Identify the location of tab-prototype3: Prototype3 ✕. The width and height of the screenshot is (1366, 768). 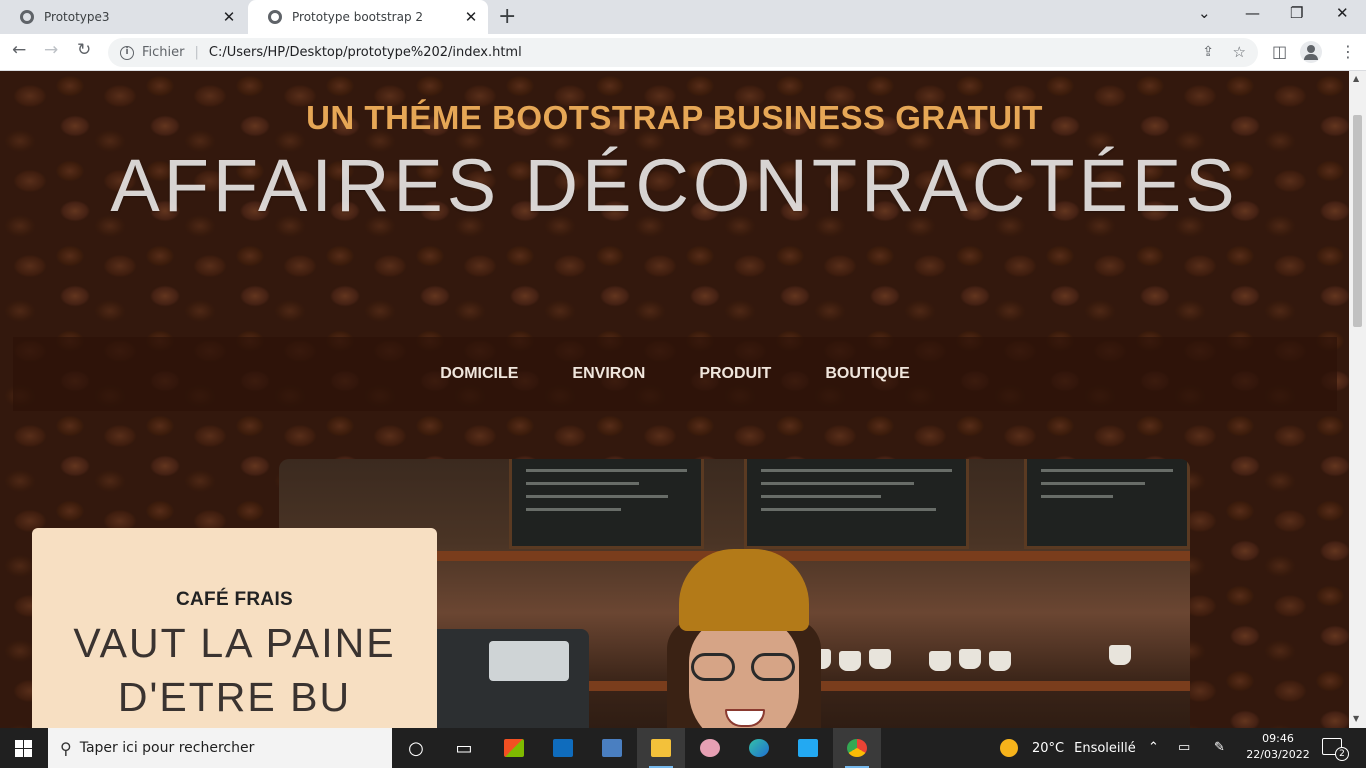
(123, 17).